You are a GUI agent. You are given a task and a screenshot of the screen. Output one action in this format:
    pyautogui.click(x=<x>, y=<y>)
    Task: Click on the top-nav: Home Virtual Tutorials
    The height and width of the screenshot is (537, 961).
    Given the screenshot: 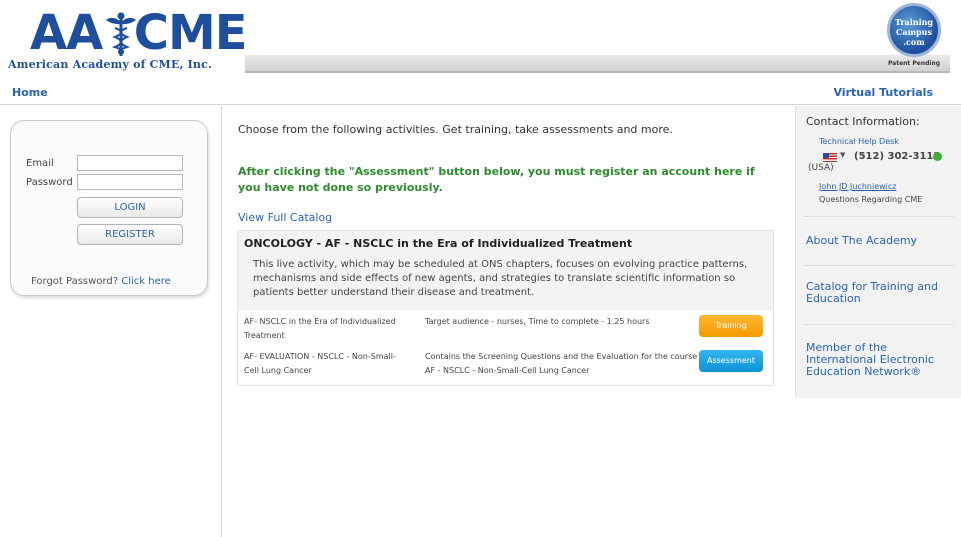 What is the action you would take?
    pyautogui.click(x=480, y=93)
    